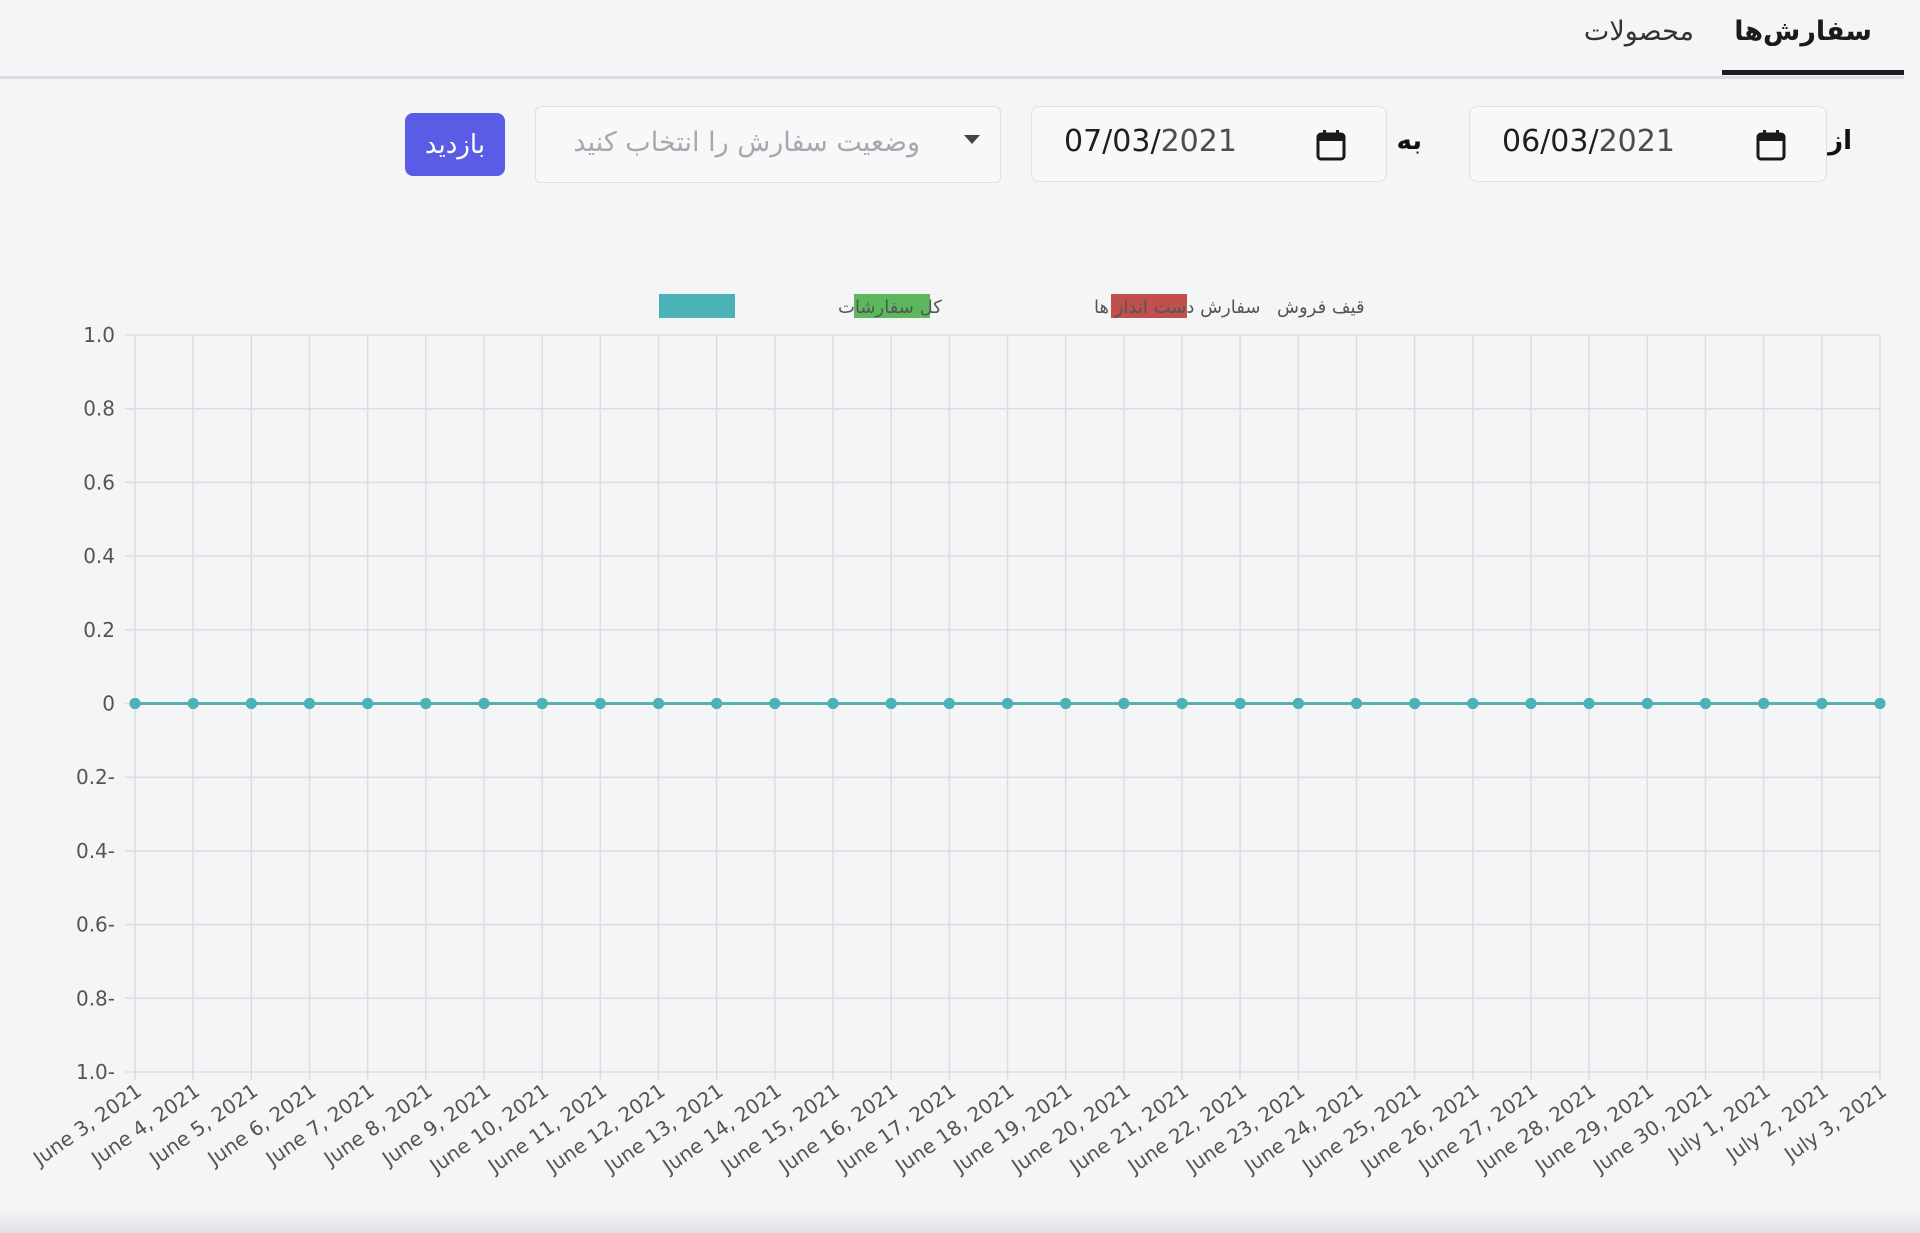 The image size is (1920, 1233). Describe the element at coordinates (746, 142) in the screenshot. I see `order-status-placeholder: وضعیت سفارش را انتخاب کنید` at that location.